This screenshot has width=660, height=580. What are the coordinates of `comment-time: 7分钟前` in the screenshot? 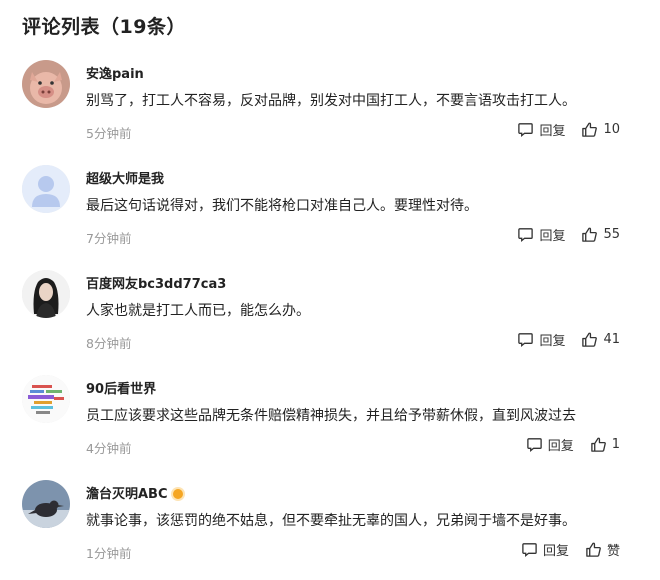 It's located at (109, 238).